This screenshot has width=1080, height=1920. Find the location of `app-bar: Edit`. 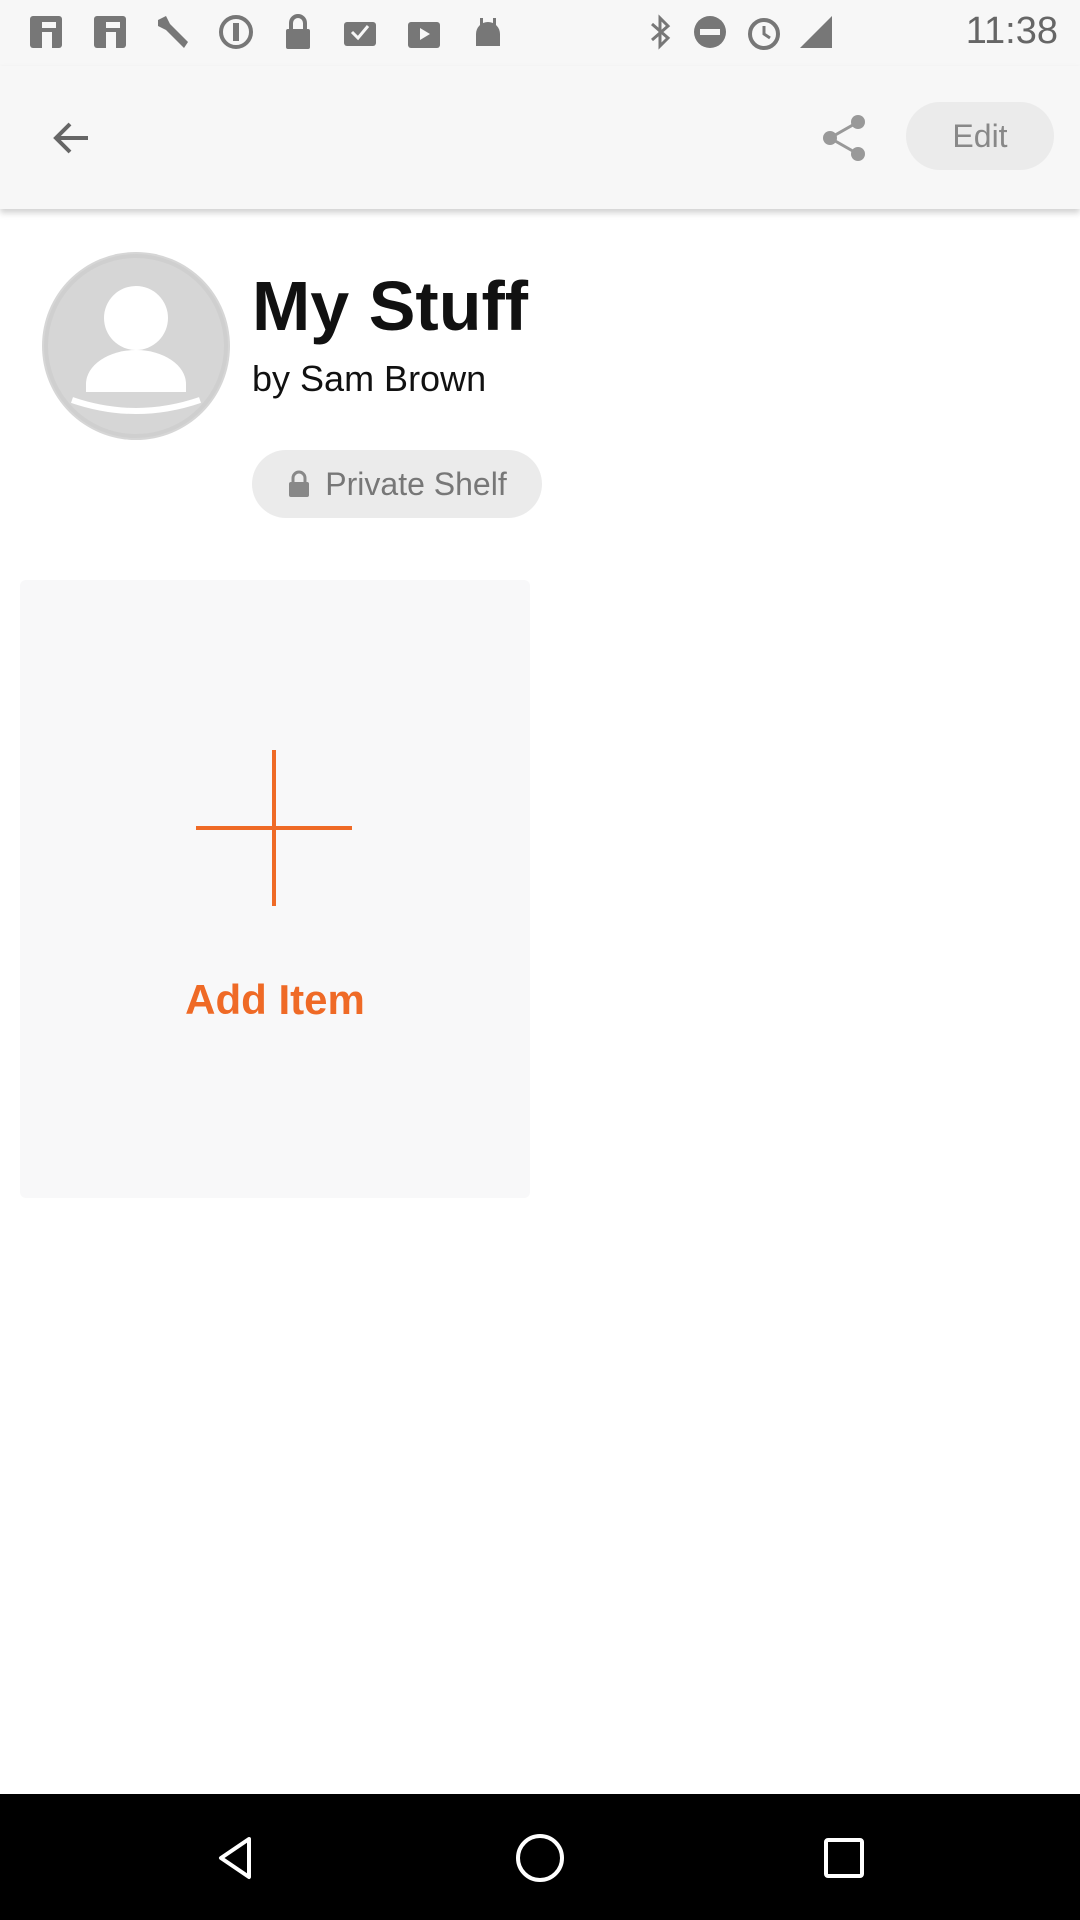

app-bar: Edit is located at coordinates (540, 137).